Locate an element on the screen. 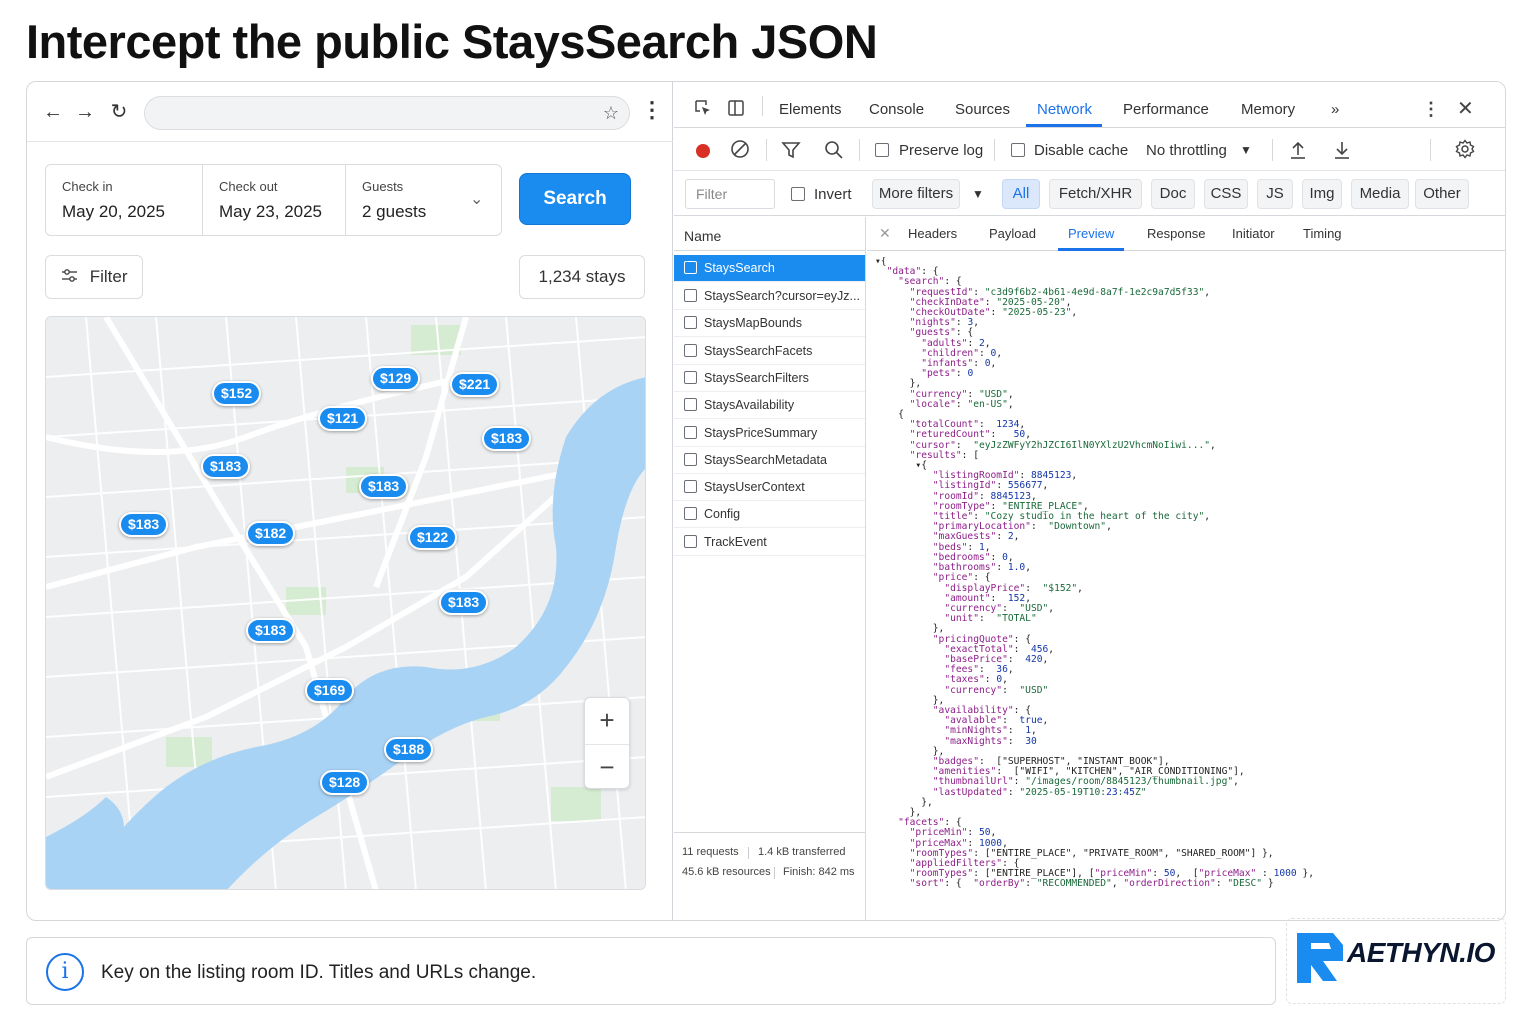  request-row: StaysPriceSummary is located at coordinates (769, 433).